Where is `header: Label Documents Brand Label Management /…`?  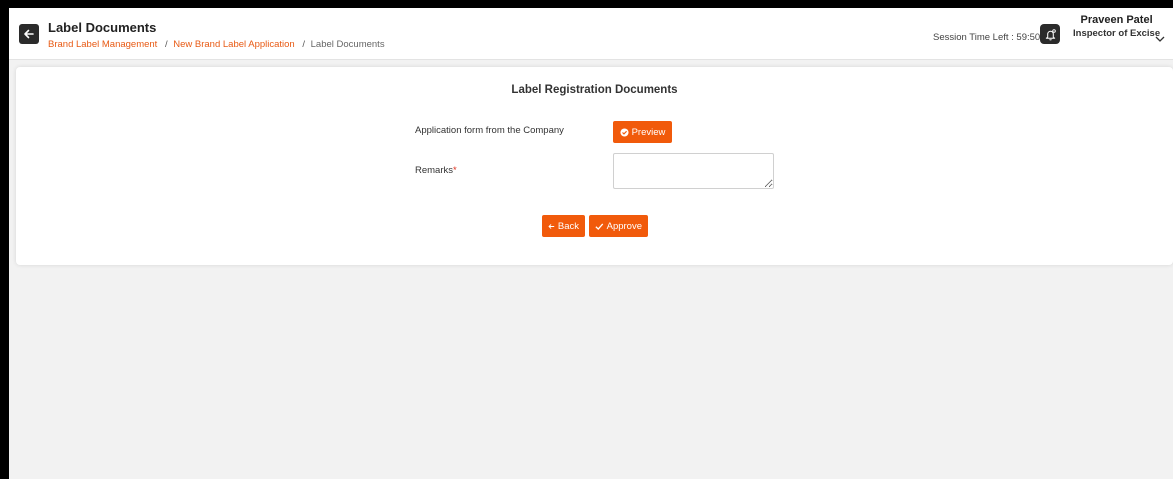 header: Label Documents Brand Label Management /… is located at coordinates (591, 34).